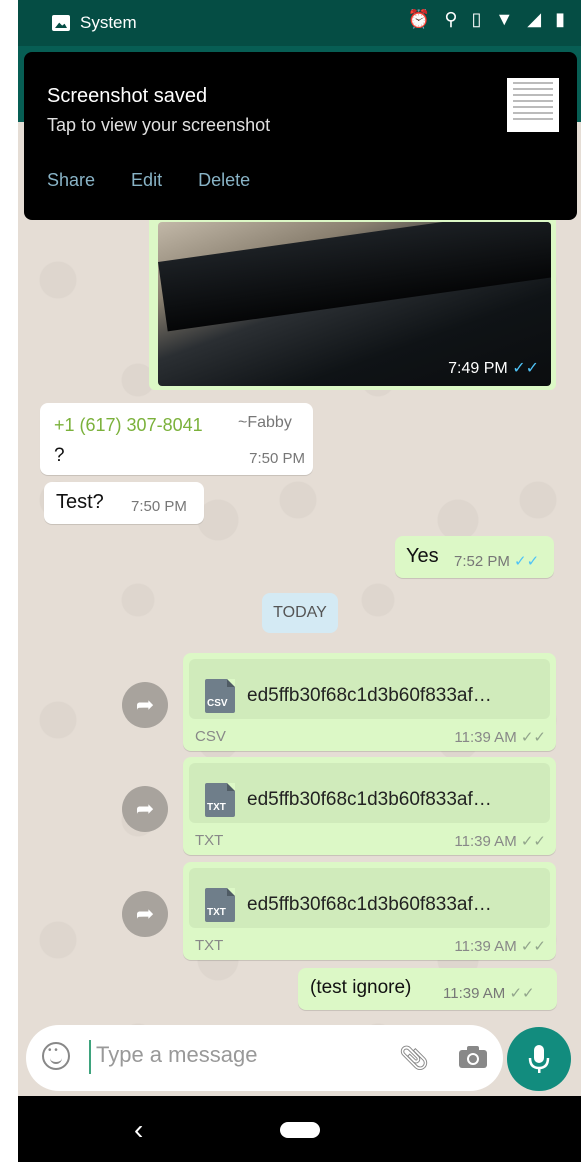  Describe the element at coordinates (159, 125) in the screenshot. I see `notification-subtitle: Tap to view your screenshot` at that location.